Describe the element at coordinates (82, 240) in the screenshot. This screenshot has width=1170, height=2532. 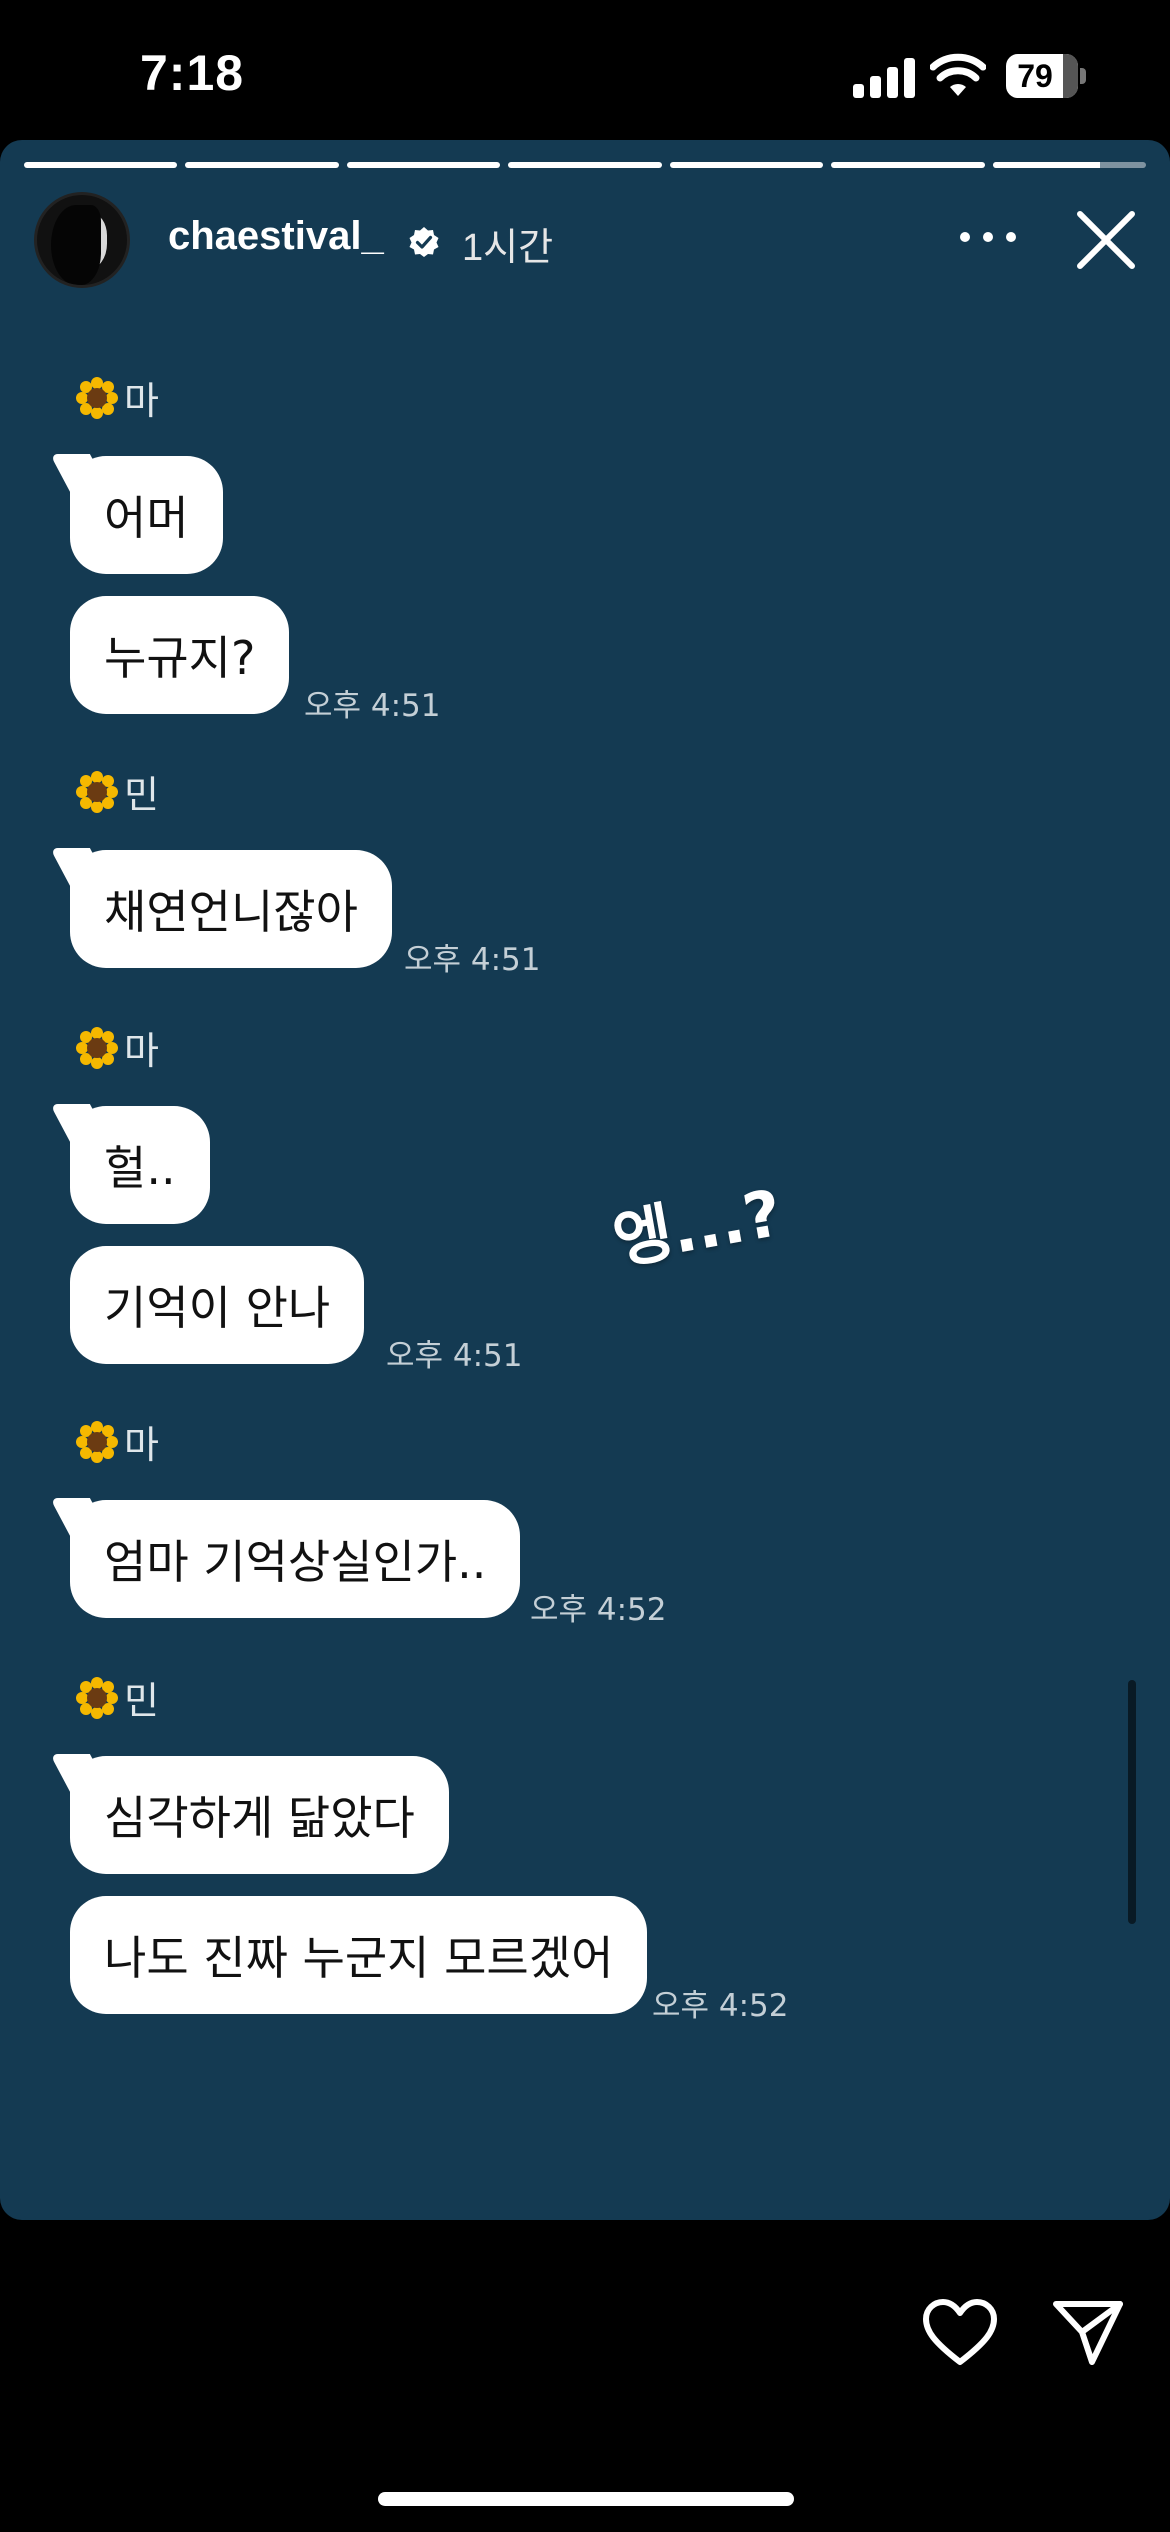
I see `avatar` at that location.